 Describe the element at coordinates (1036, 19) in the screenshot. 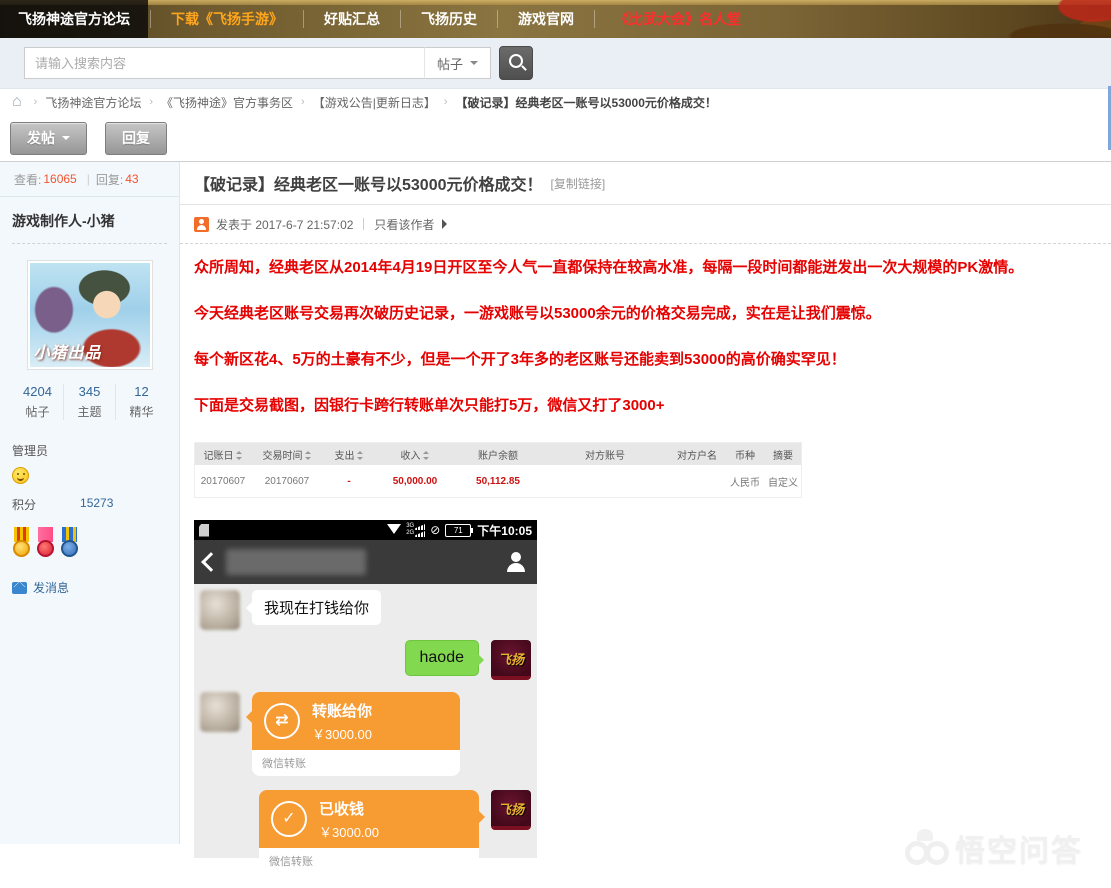

I see `banner-art` at that location.